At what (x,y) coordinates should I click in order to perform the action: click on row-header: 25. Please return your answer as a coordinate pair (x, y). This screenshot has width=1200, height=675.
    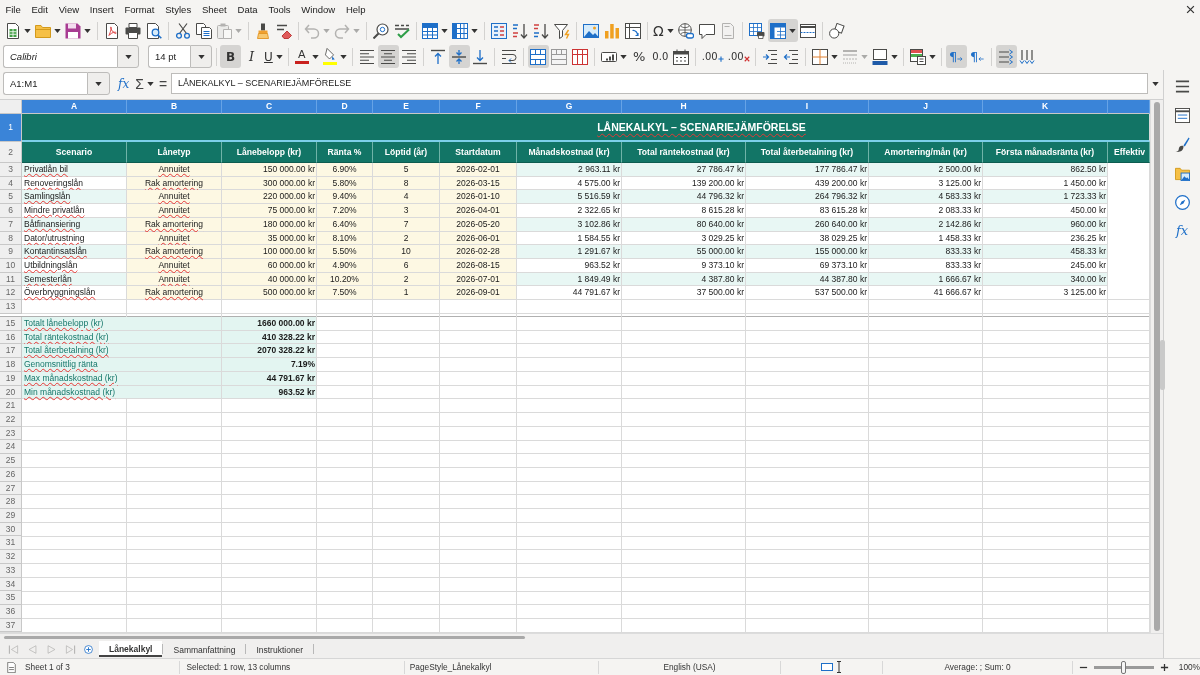
    Looking at the image, I should click on (11, 461).